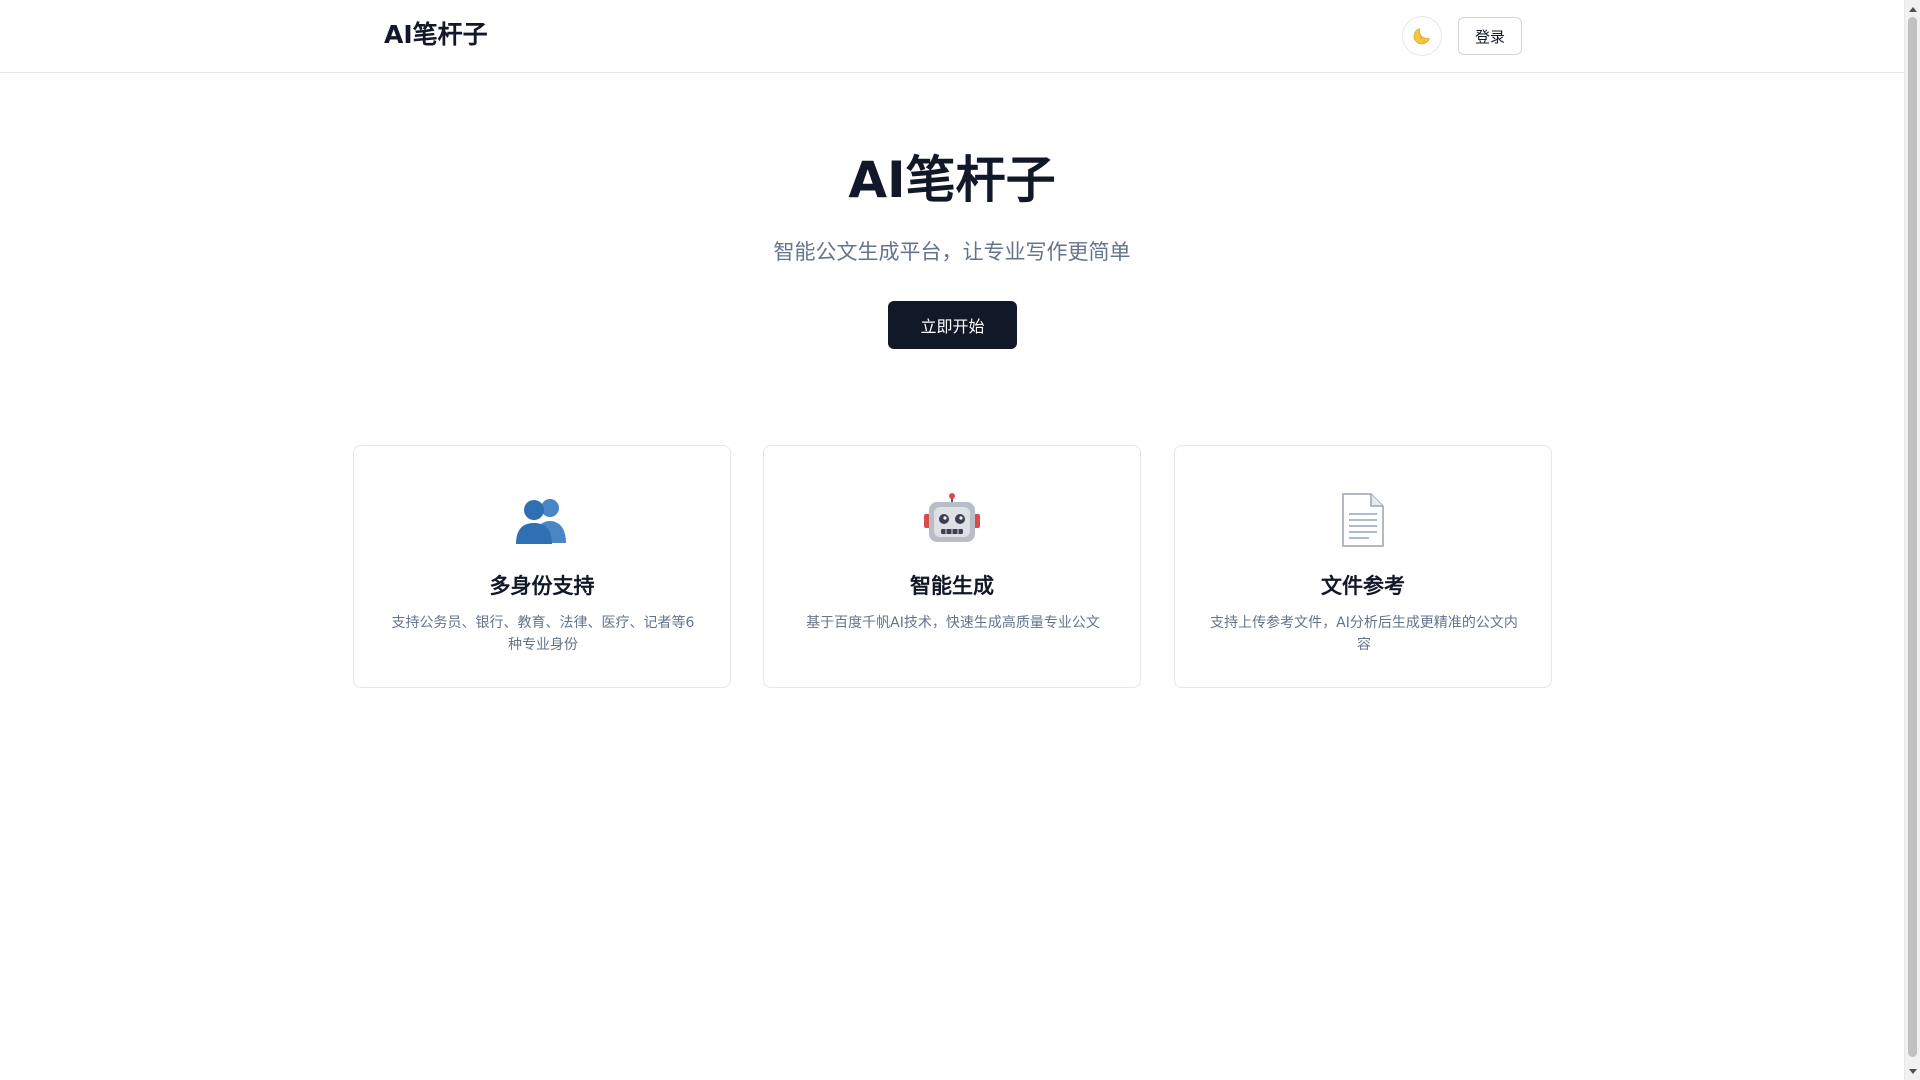 The width and height of the screenshot is (1920, 1080). Describe the element at coordinates (436, 35) in the screenshot. I see `brand-logo-text: AI笔杆子` at that location.